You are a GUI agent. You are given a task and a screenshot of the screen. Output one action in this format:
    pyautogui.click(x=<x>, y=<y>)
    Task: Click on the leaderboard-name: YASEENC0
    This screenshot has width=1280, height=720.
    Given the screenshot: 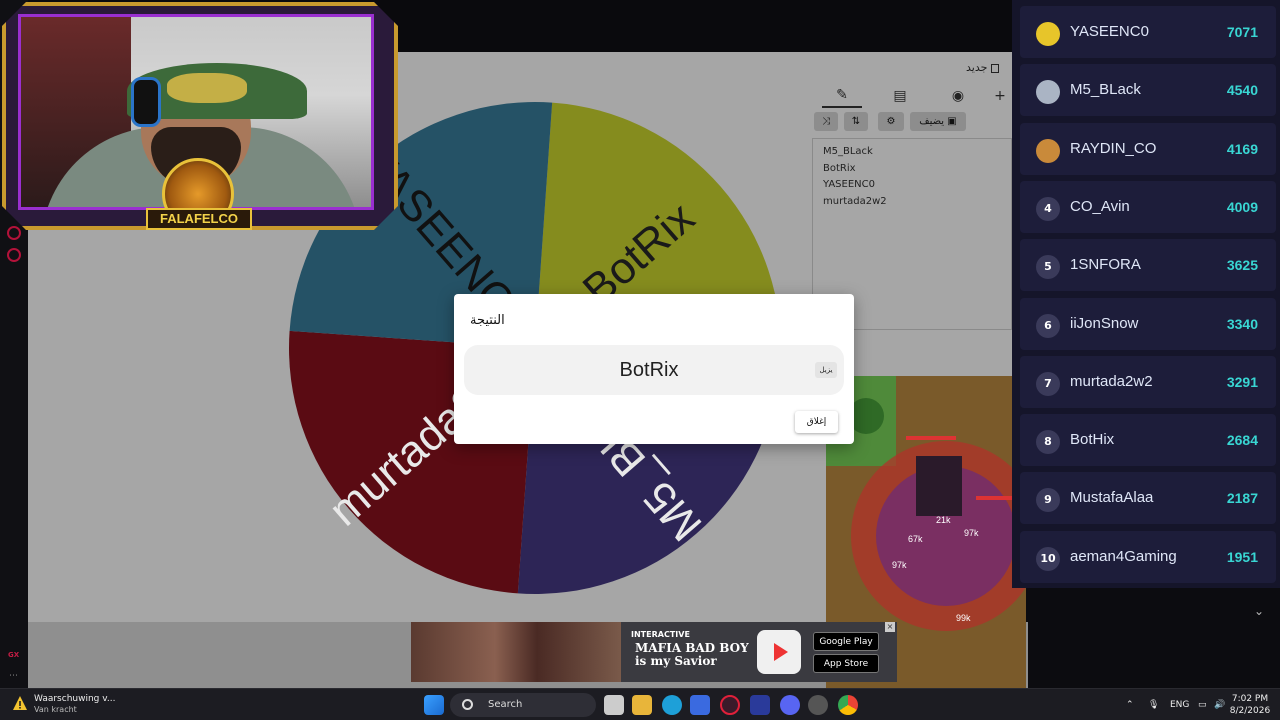 What is the action you would take?
    pyautogui.click(x=1109, y=31)
    